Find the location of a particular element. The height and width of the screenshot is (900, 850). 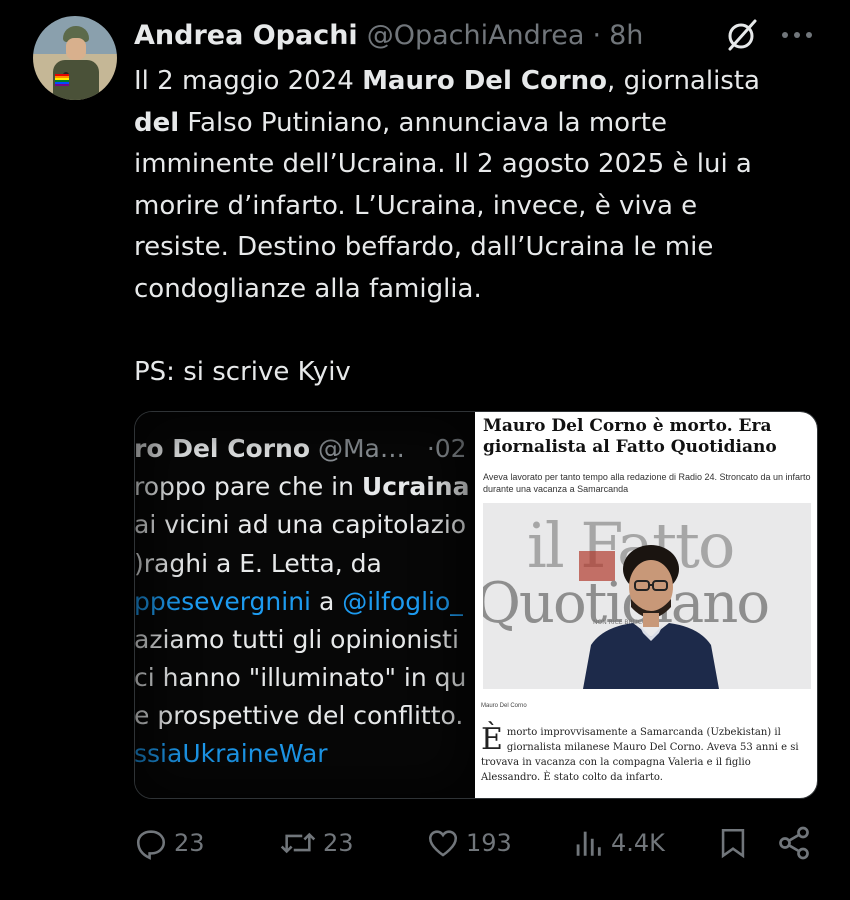

bookmark-icon is located at coordinates (733, 843).